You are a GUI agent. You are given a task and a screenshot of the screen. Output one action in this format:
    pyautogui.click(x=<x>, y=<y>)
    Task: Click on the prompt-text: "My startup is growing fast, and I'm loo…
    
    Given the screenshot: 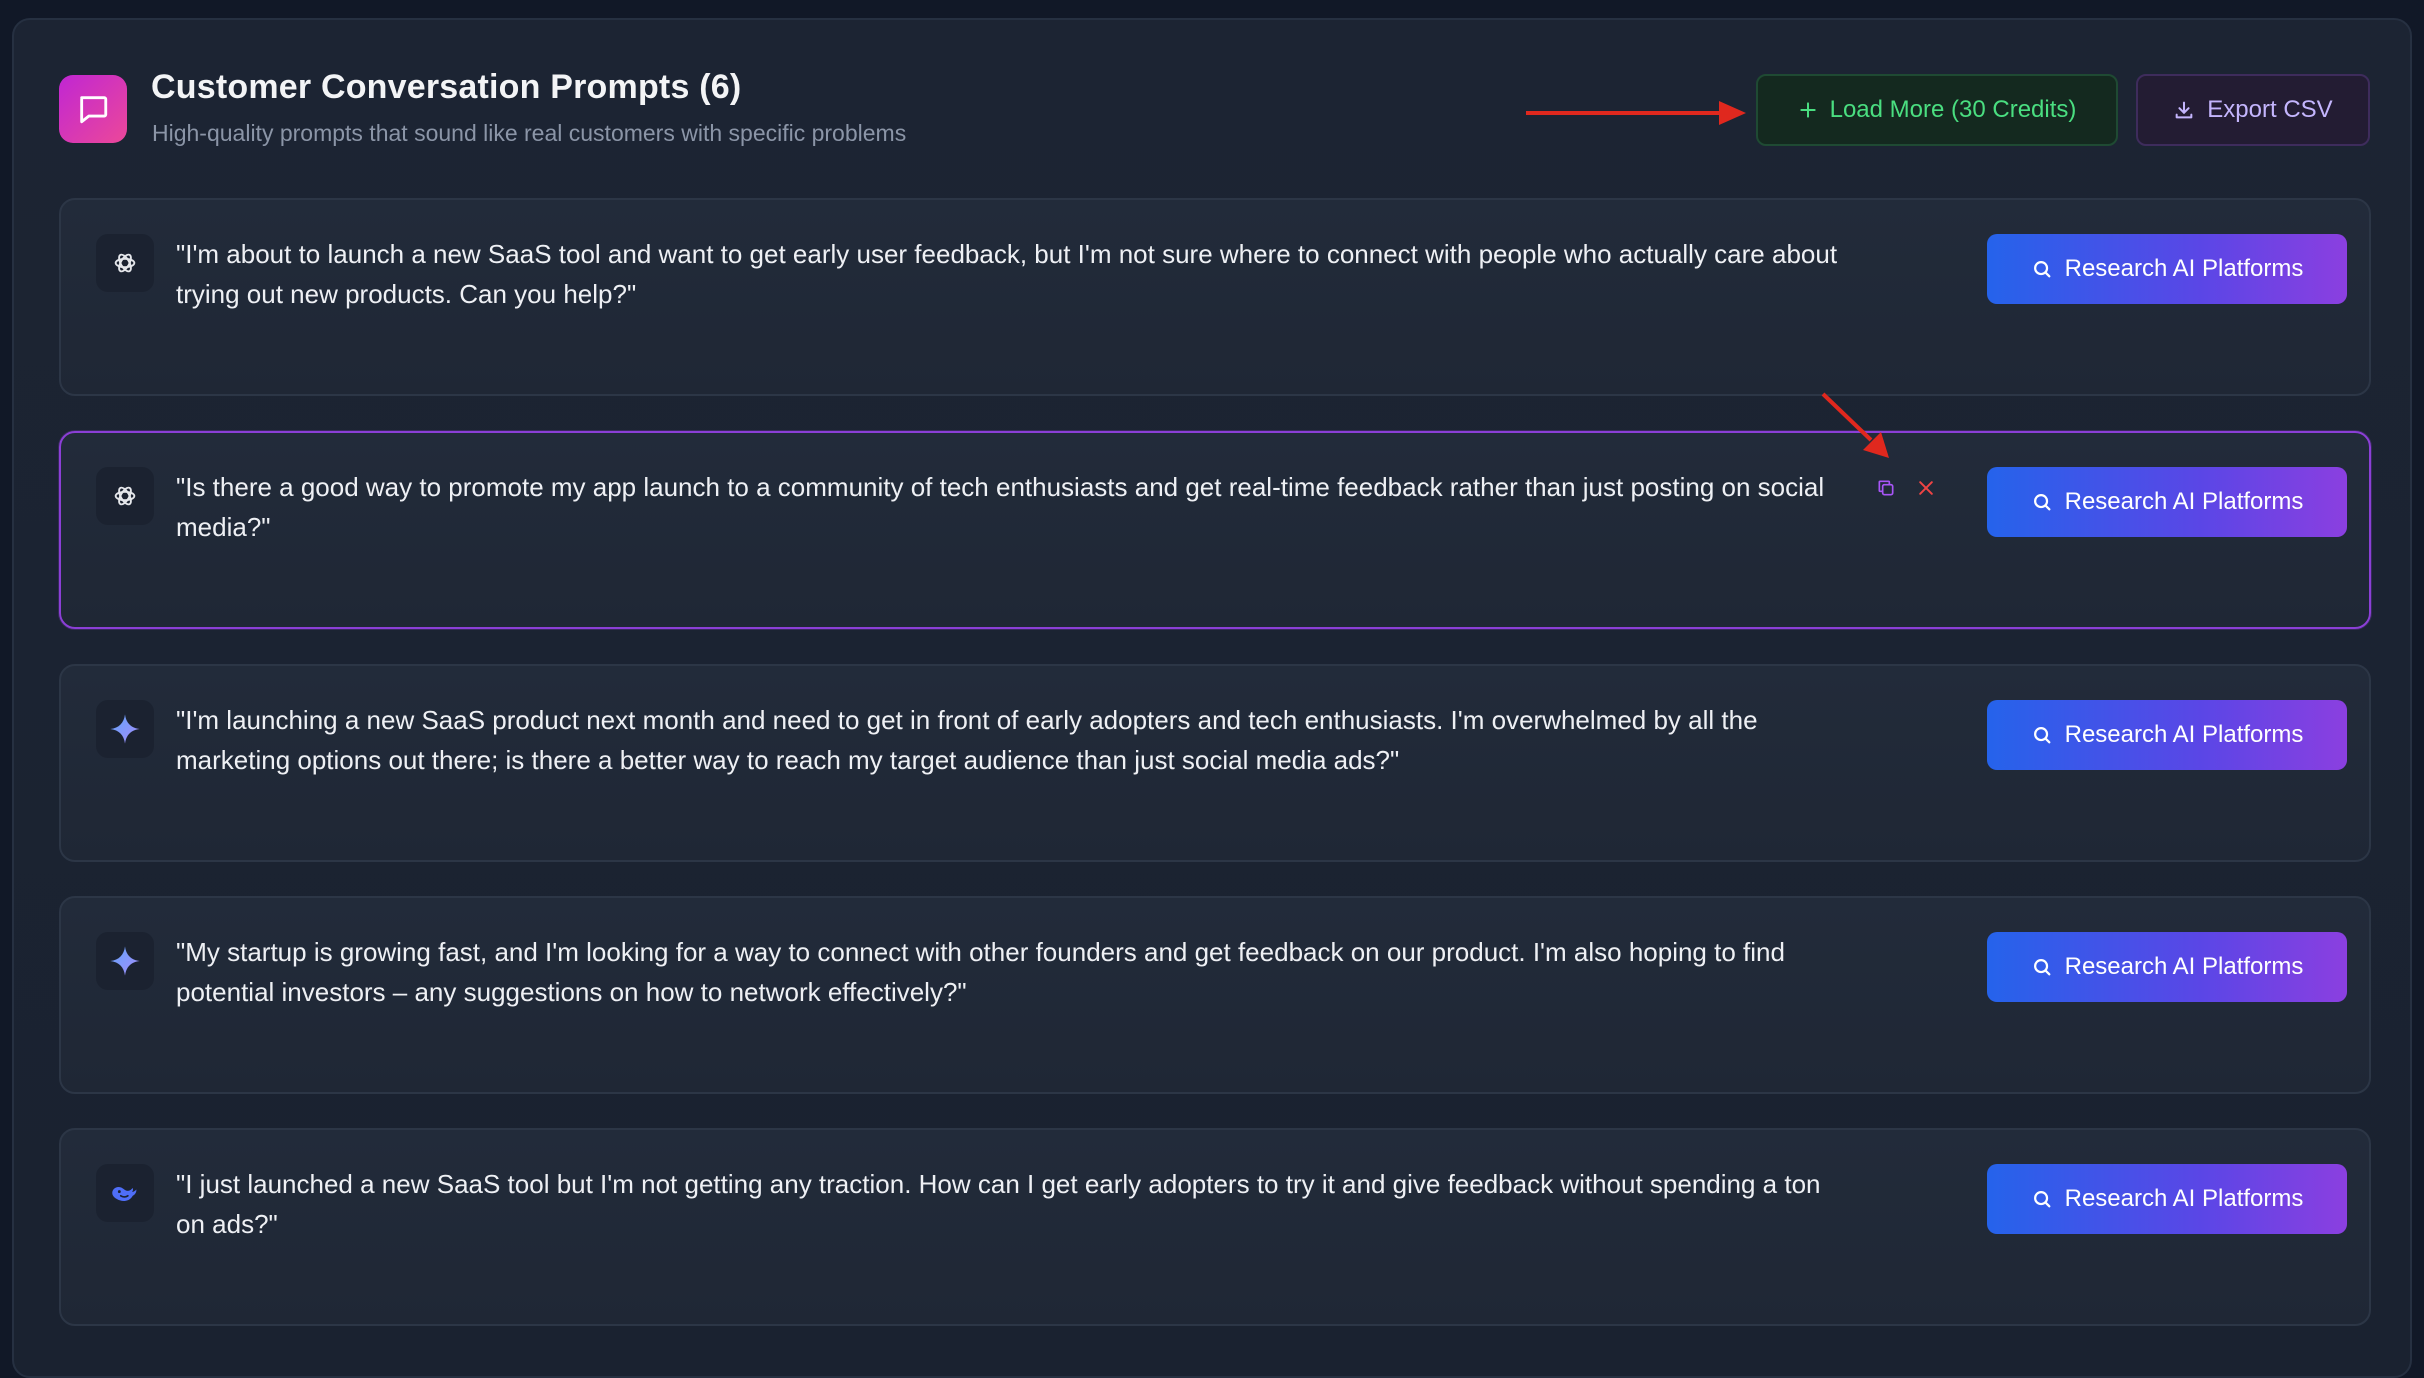 What is the action you would take?
    pyautogui.click(x=980, y=972)
    